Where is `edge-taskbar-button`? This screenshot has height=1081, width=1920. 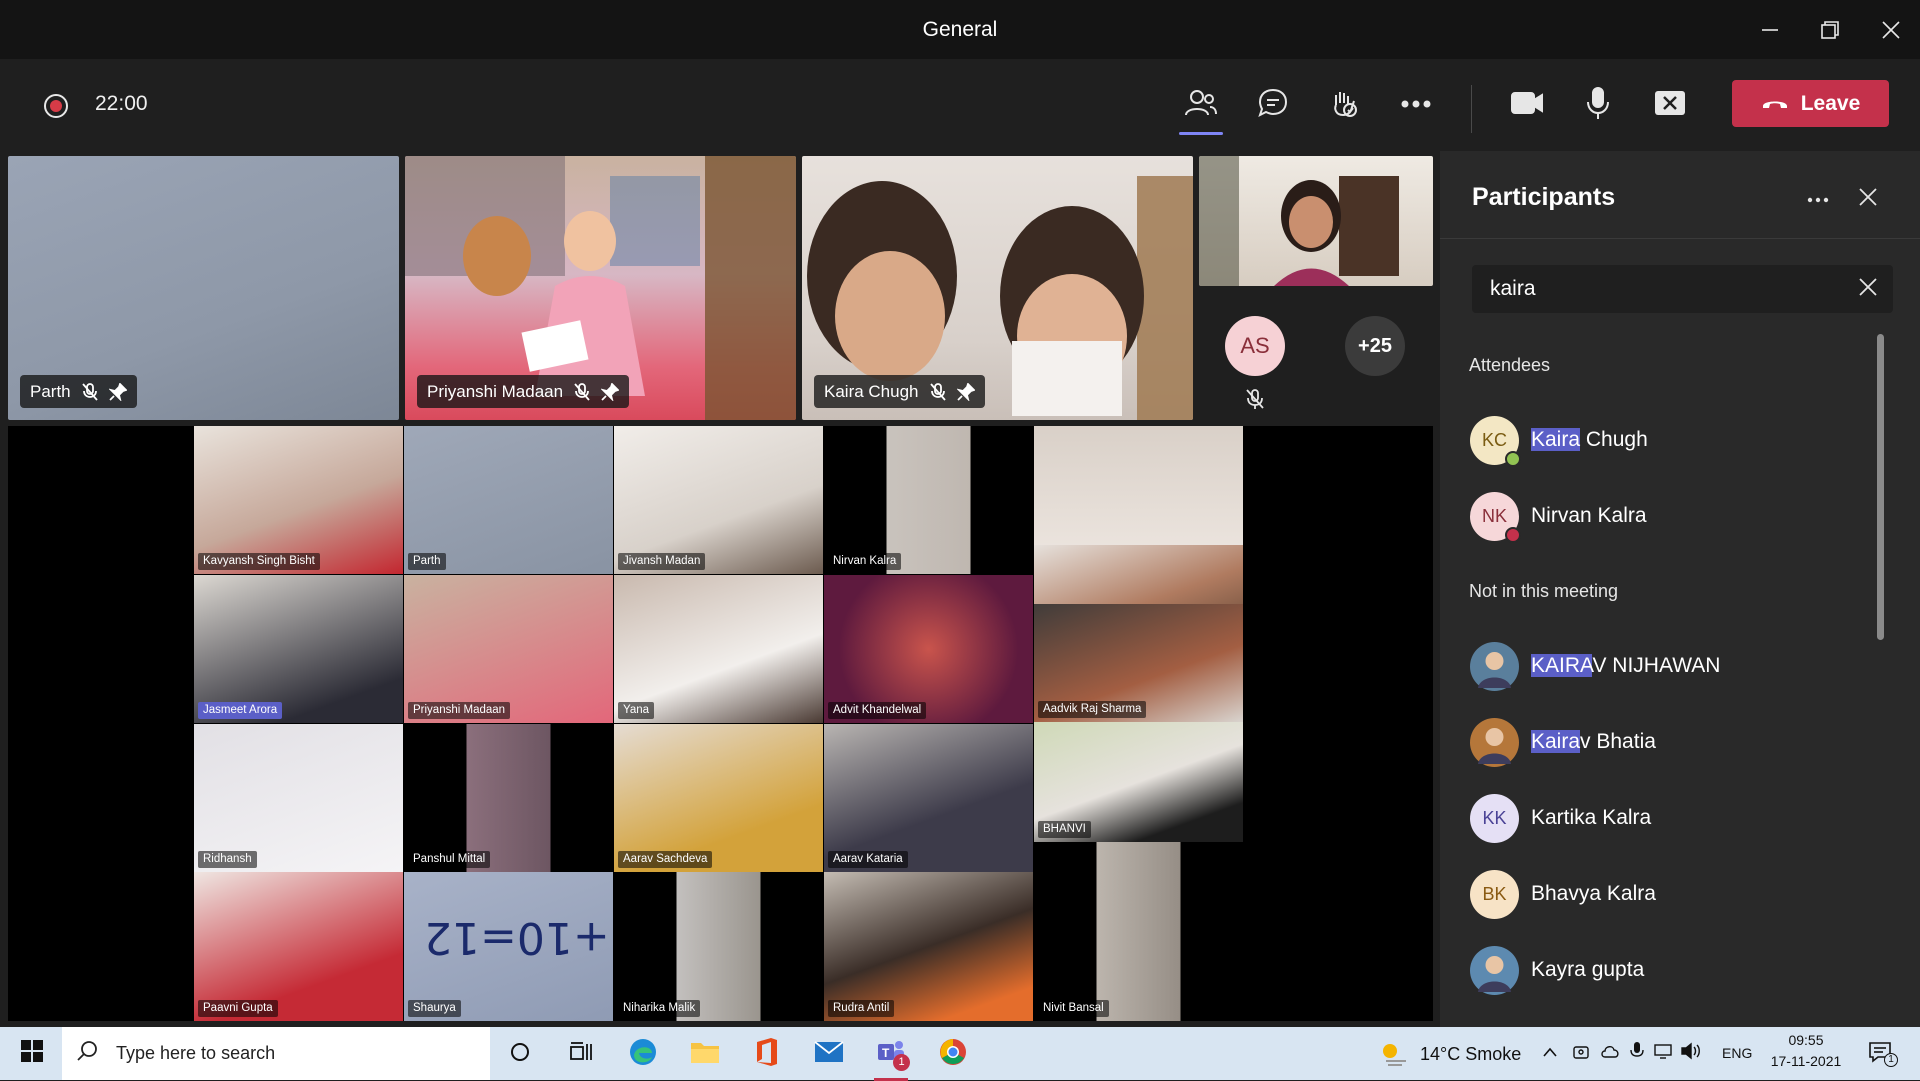 edge-taskbar-button is located at coordinates (643, 1054).